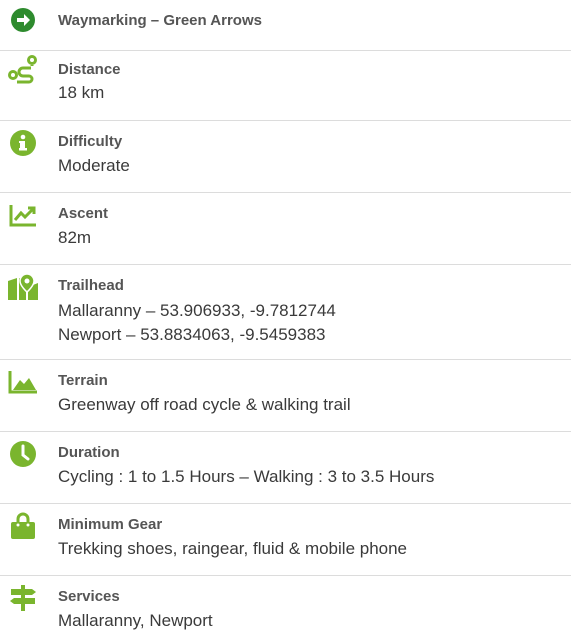 This screenshot has height=644, width=571. What do you see at coordinates (197, 310) in the screenshot?
I see `info-value-line: Mallaranny – 53.906933, -9.7812744` at bounding box center [197, 310].